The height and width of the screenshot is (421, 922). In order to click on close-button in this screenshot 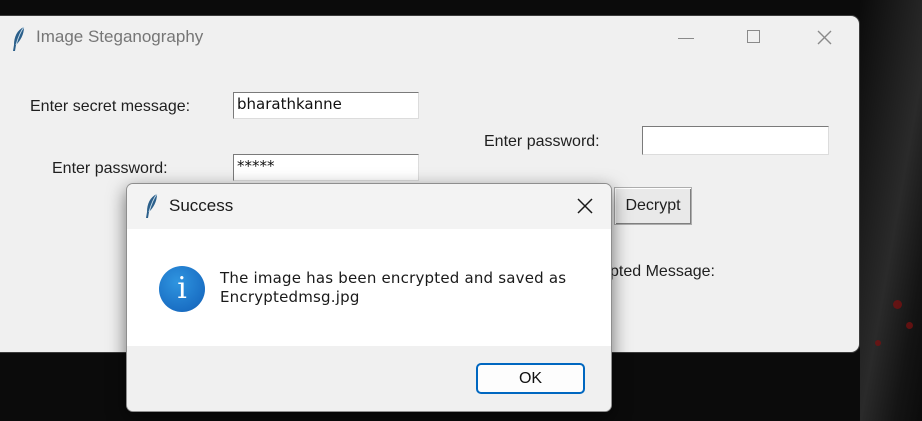, I will do `click(824, 38)`.